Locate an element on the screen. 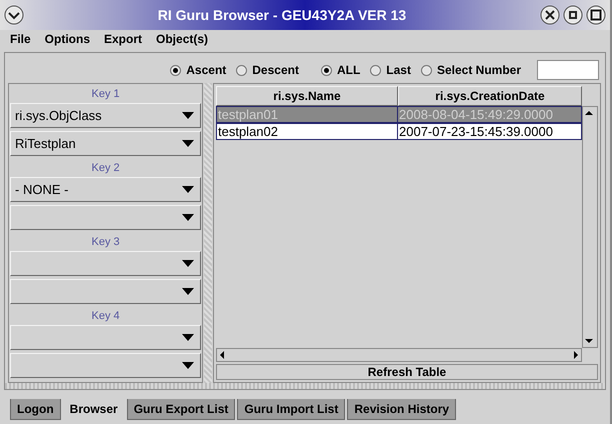  table-cell: testplan01 is located at coordinates (307, 114).